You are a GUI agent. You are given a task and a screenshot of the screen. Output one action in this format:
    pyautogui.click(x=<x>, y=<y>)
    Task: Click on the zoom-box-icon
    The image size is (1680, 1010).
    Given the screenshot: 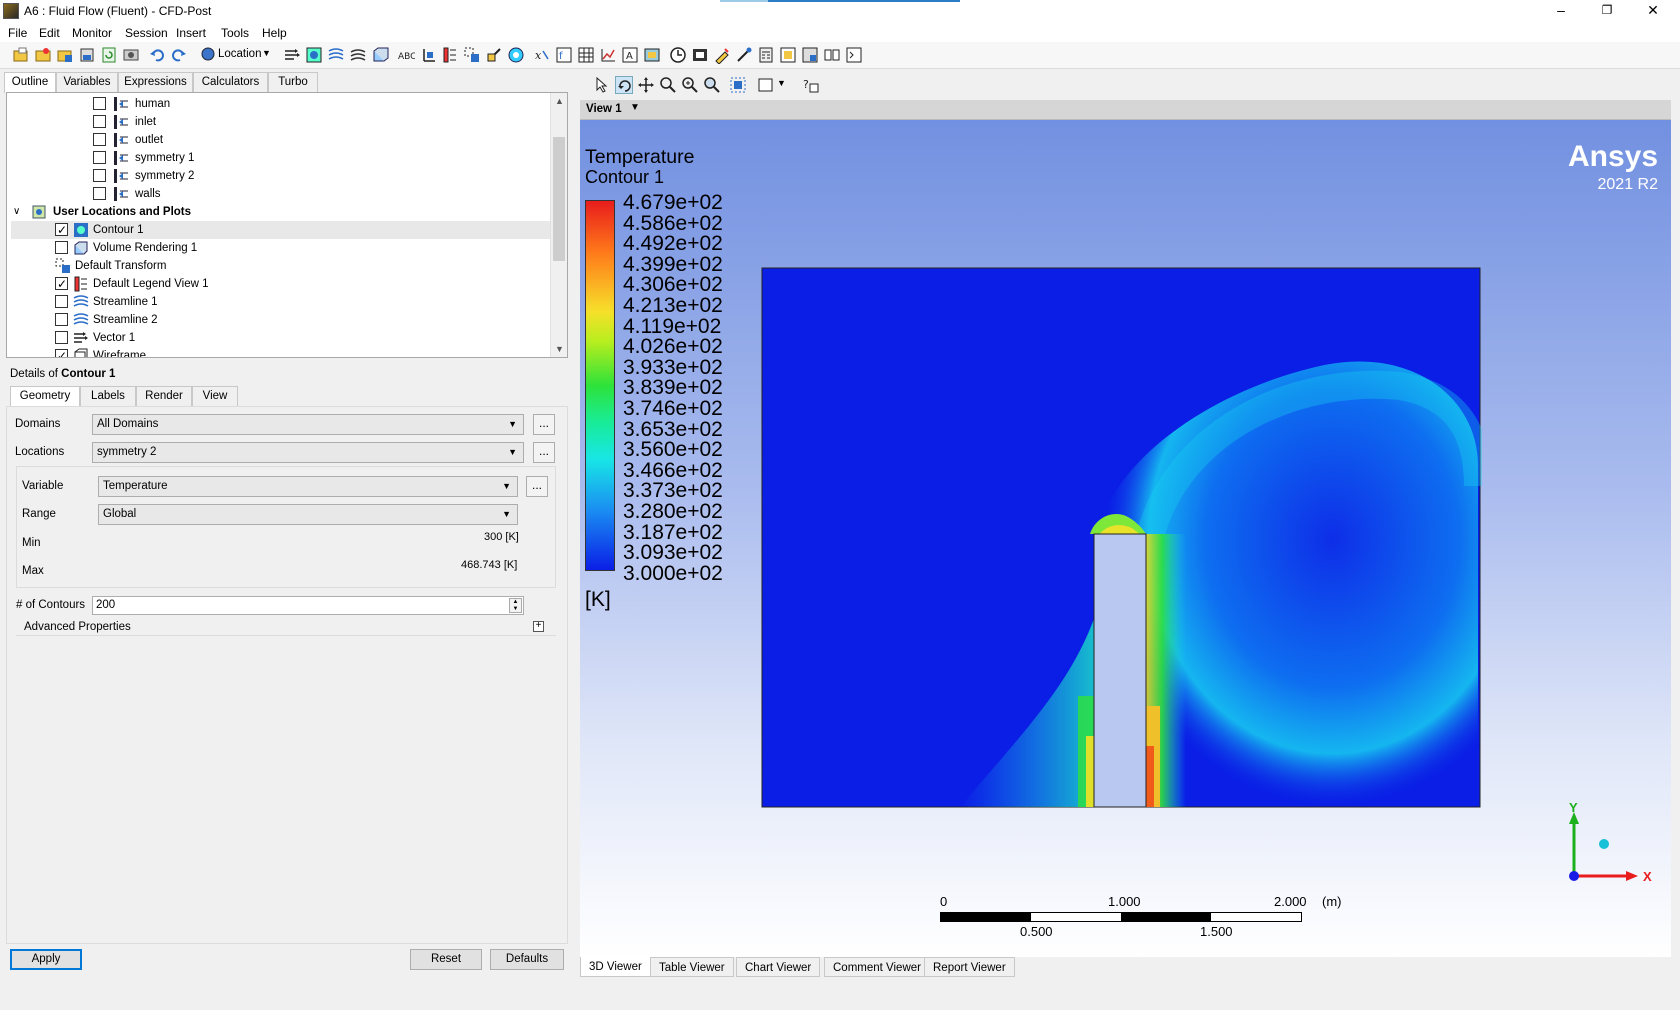 What is the action you would take?
    pyautogui.click(x=690, y=85)
    